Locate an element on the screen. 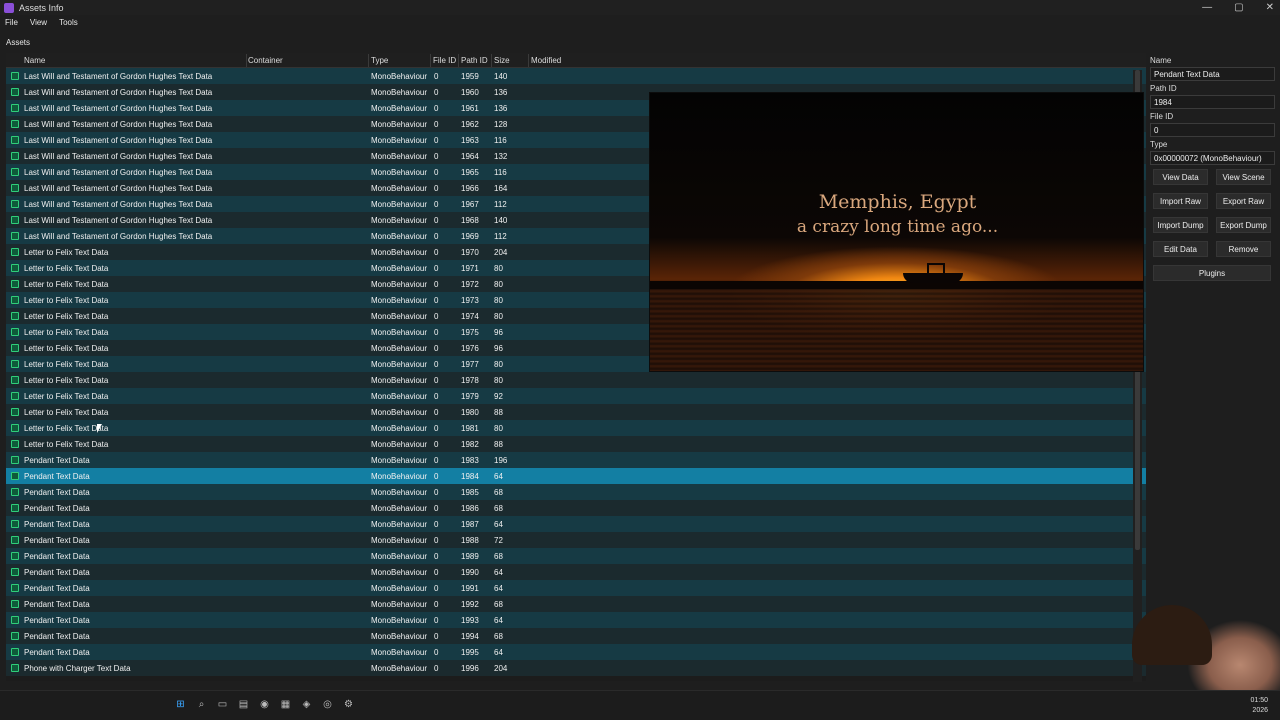 The image size is (1280, 720). cell-path-id: 1967 is located at coordinates (470, 204).